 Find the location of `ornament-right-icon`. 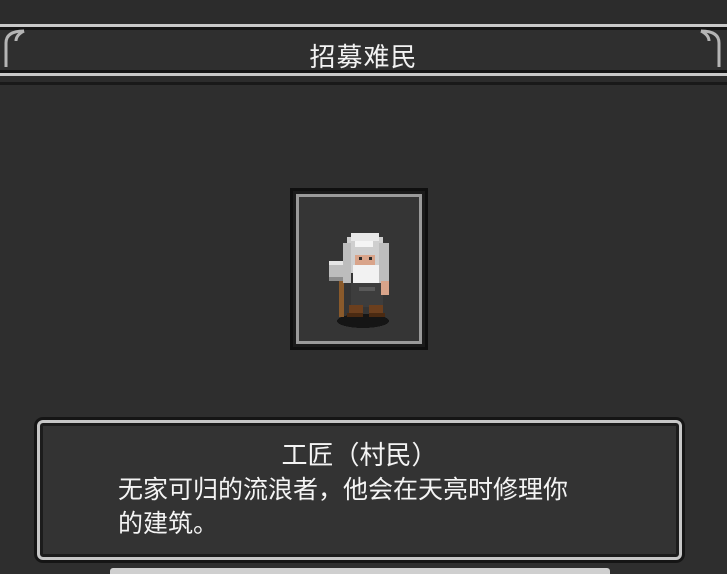

ornament-right-icon is located at coordinates (711, 49).